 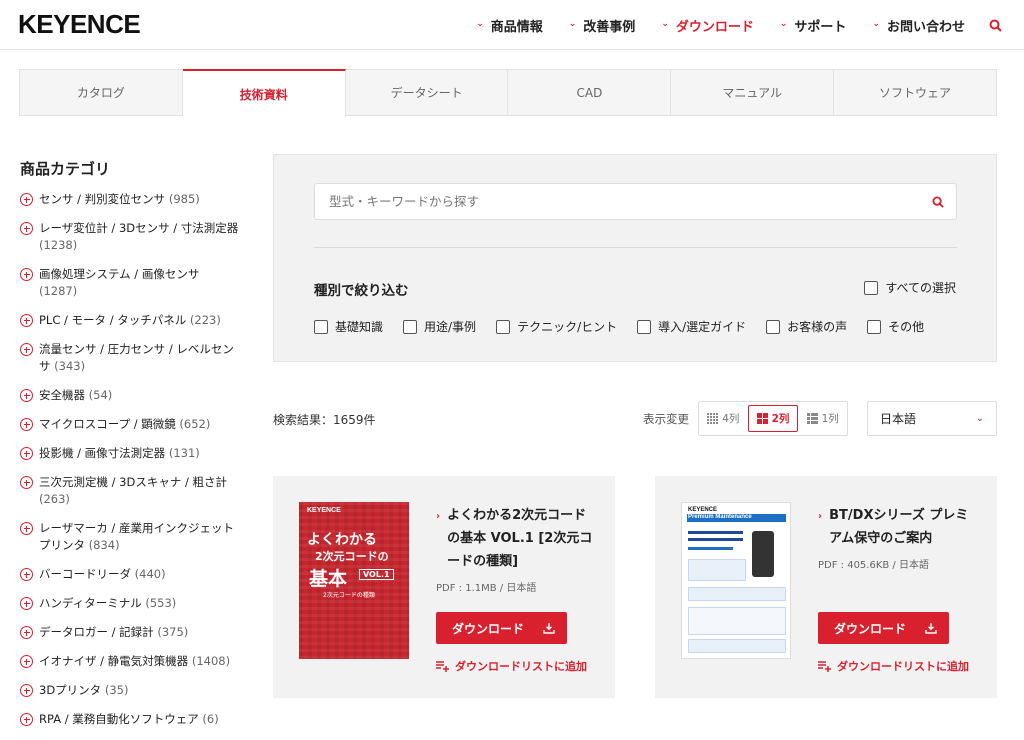 What do you see at coordinates (932, 418) in the screenshot?
I see `language-select: 日本語 ⌄` at bounding box center [932, 418].